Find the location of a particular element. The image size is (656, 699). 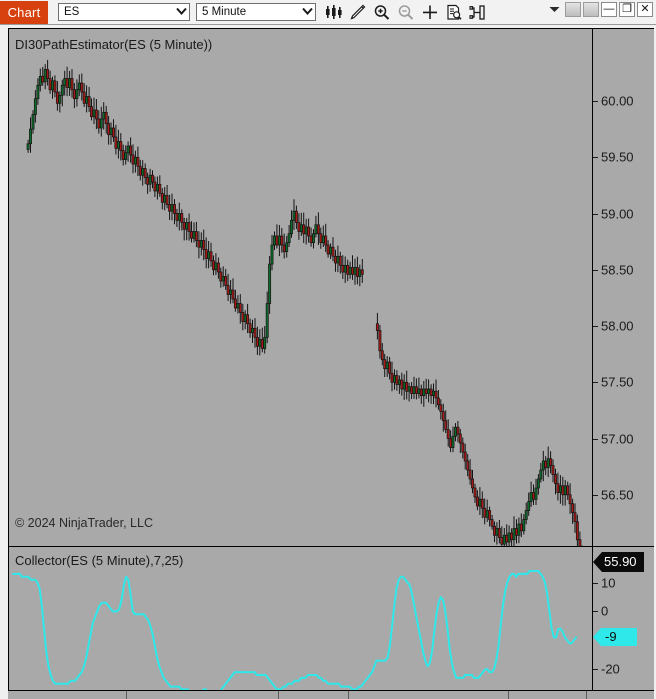

zoom-out-icon is located at coordinates (406, 12).